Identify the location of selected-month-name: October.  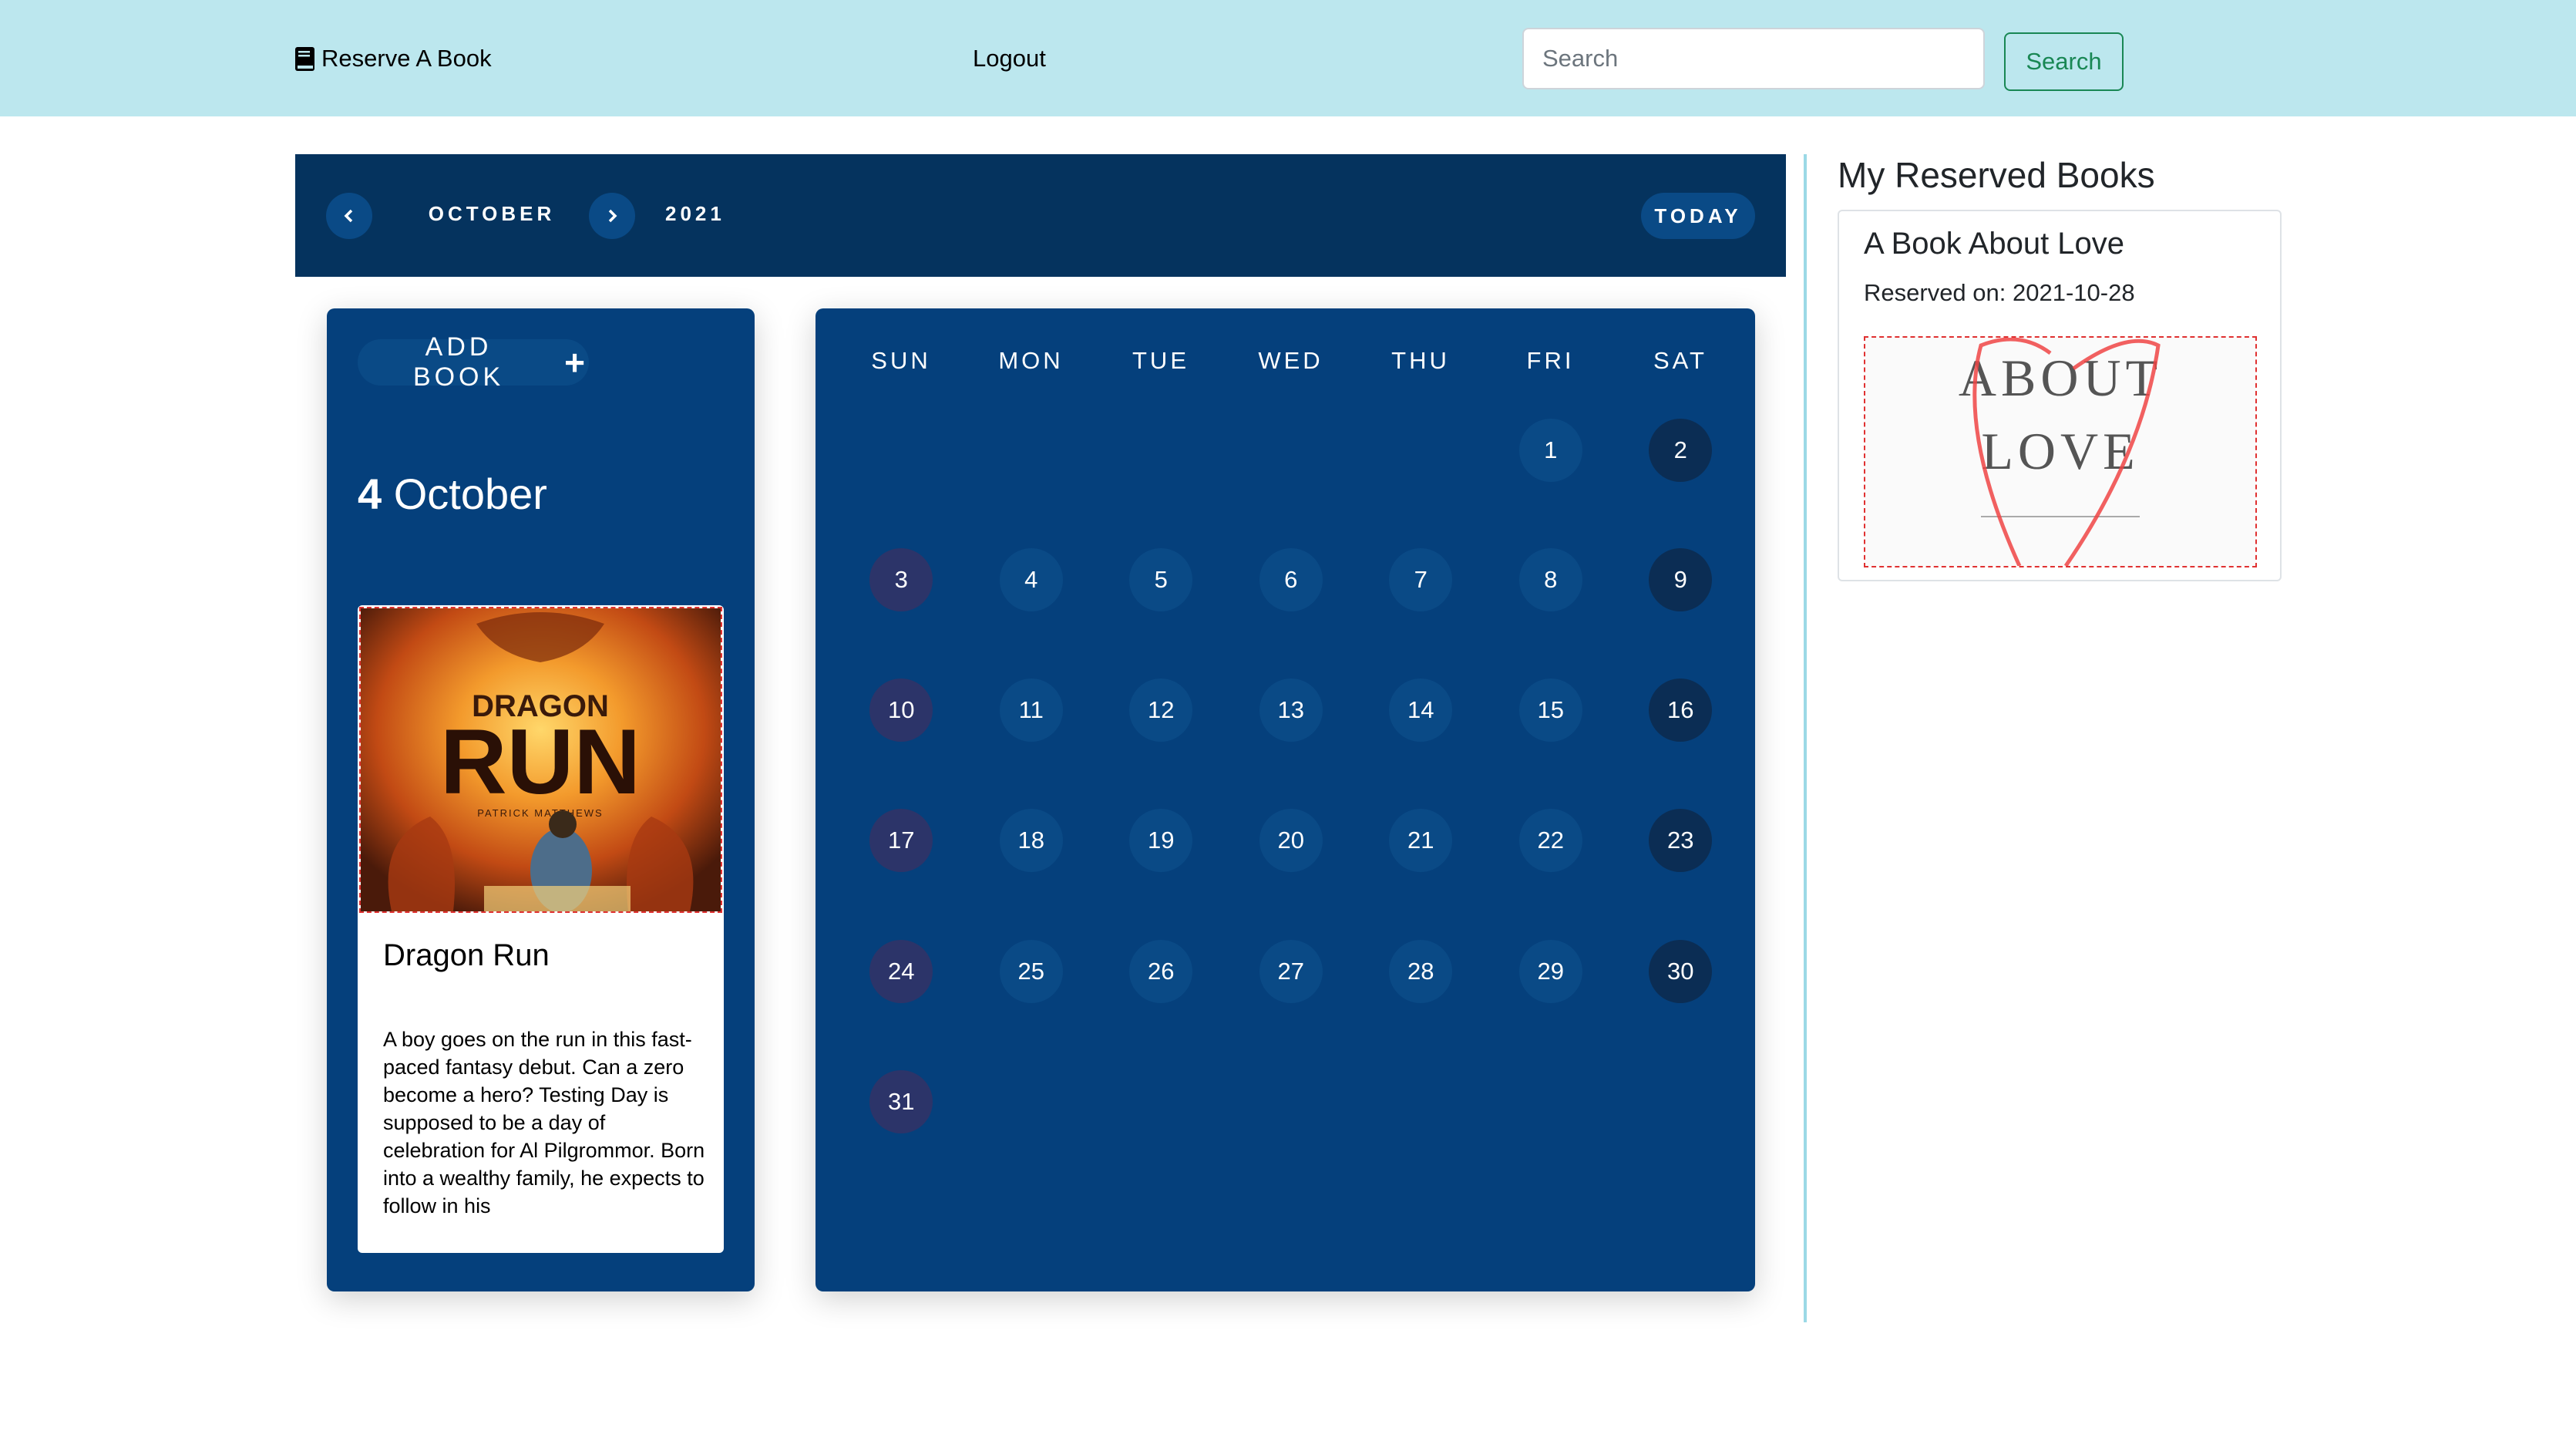
(470, 494).